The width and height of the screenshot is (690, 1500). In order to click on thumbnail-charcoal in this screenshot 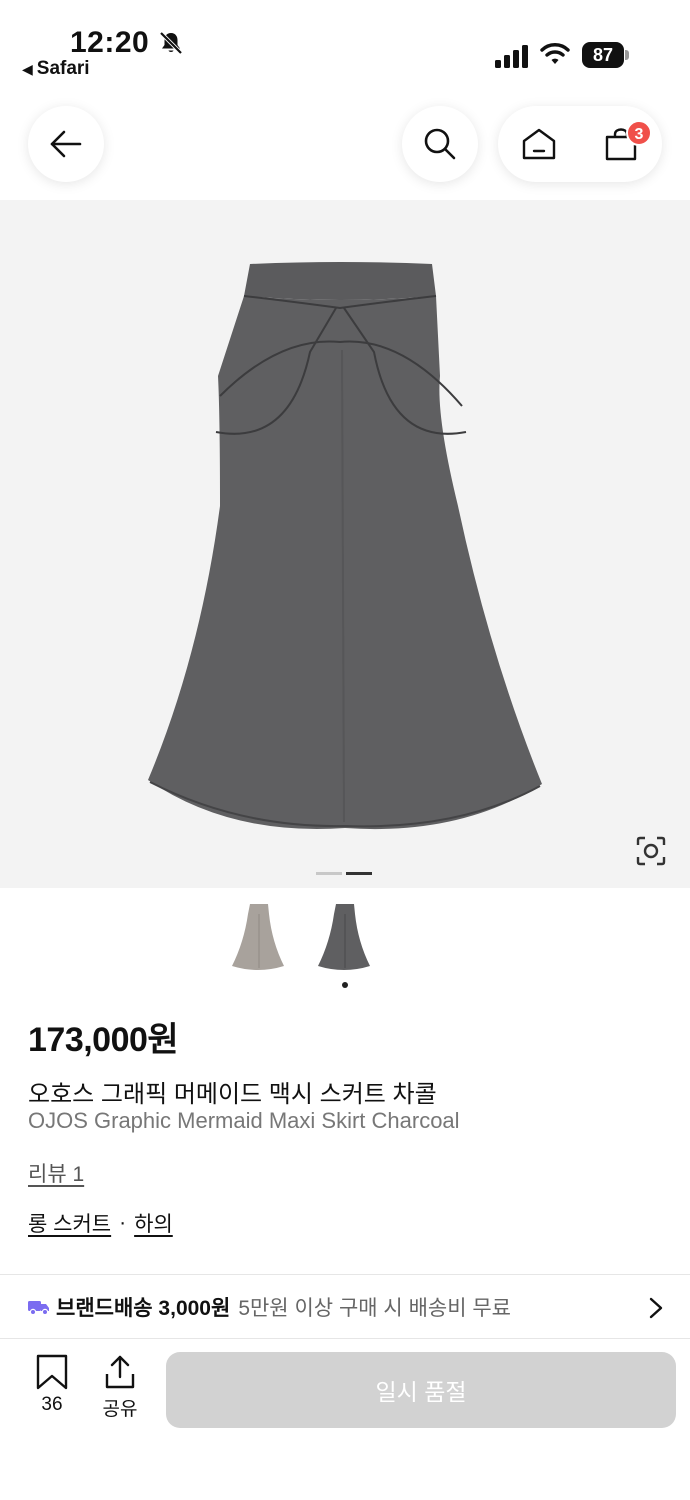, I will do `click(344, 937)`.